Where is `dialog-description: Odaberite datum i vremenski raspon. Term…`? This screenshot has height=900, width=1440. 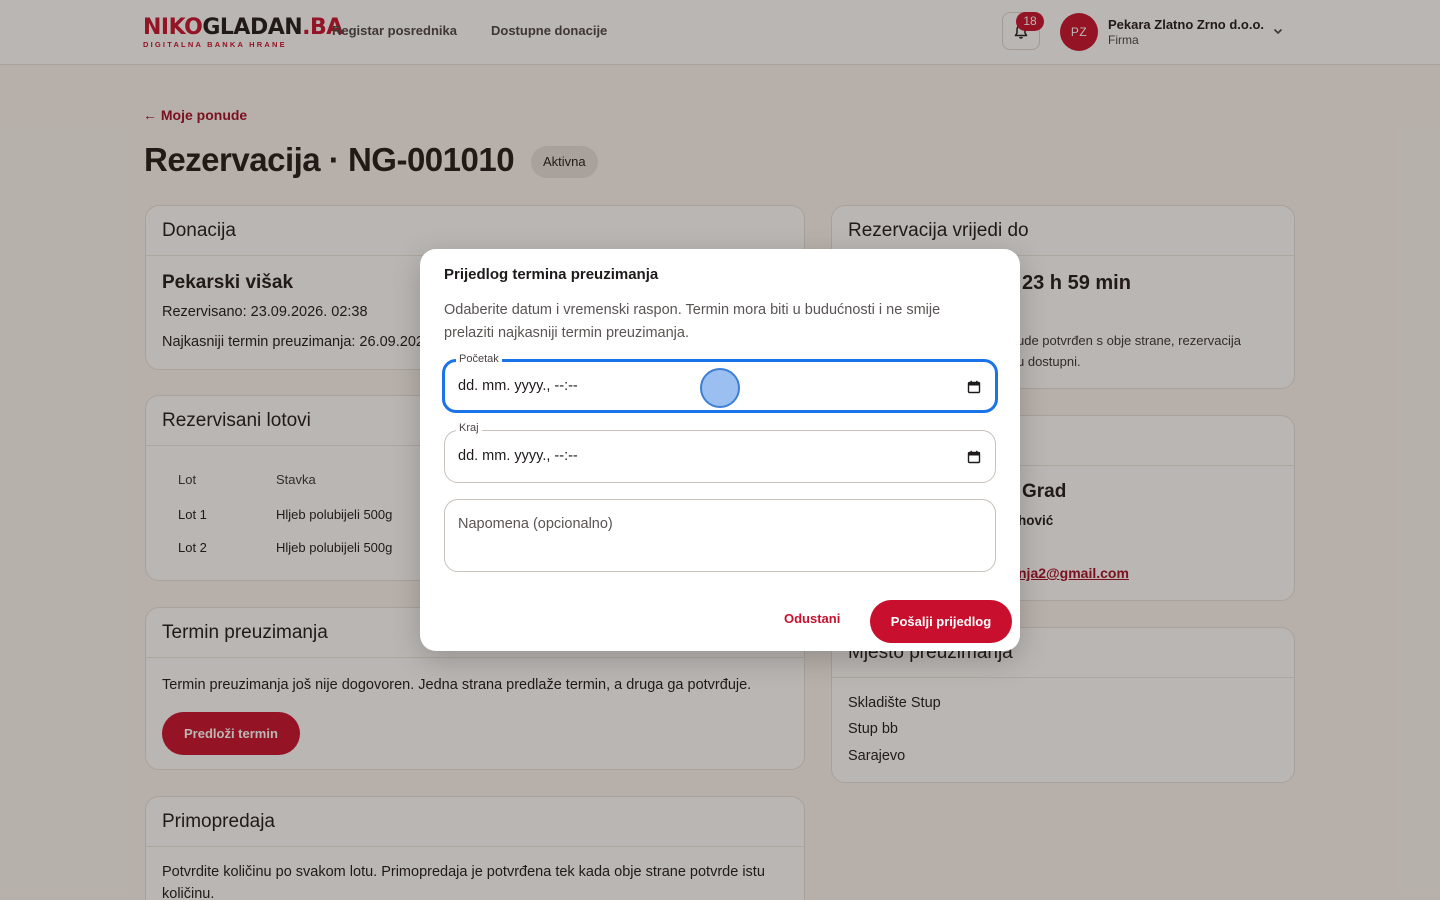 dialog-description: Odaberite datum i vremenski raspon. Term… is located at coordinates (692, 321).